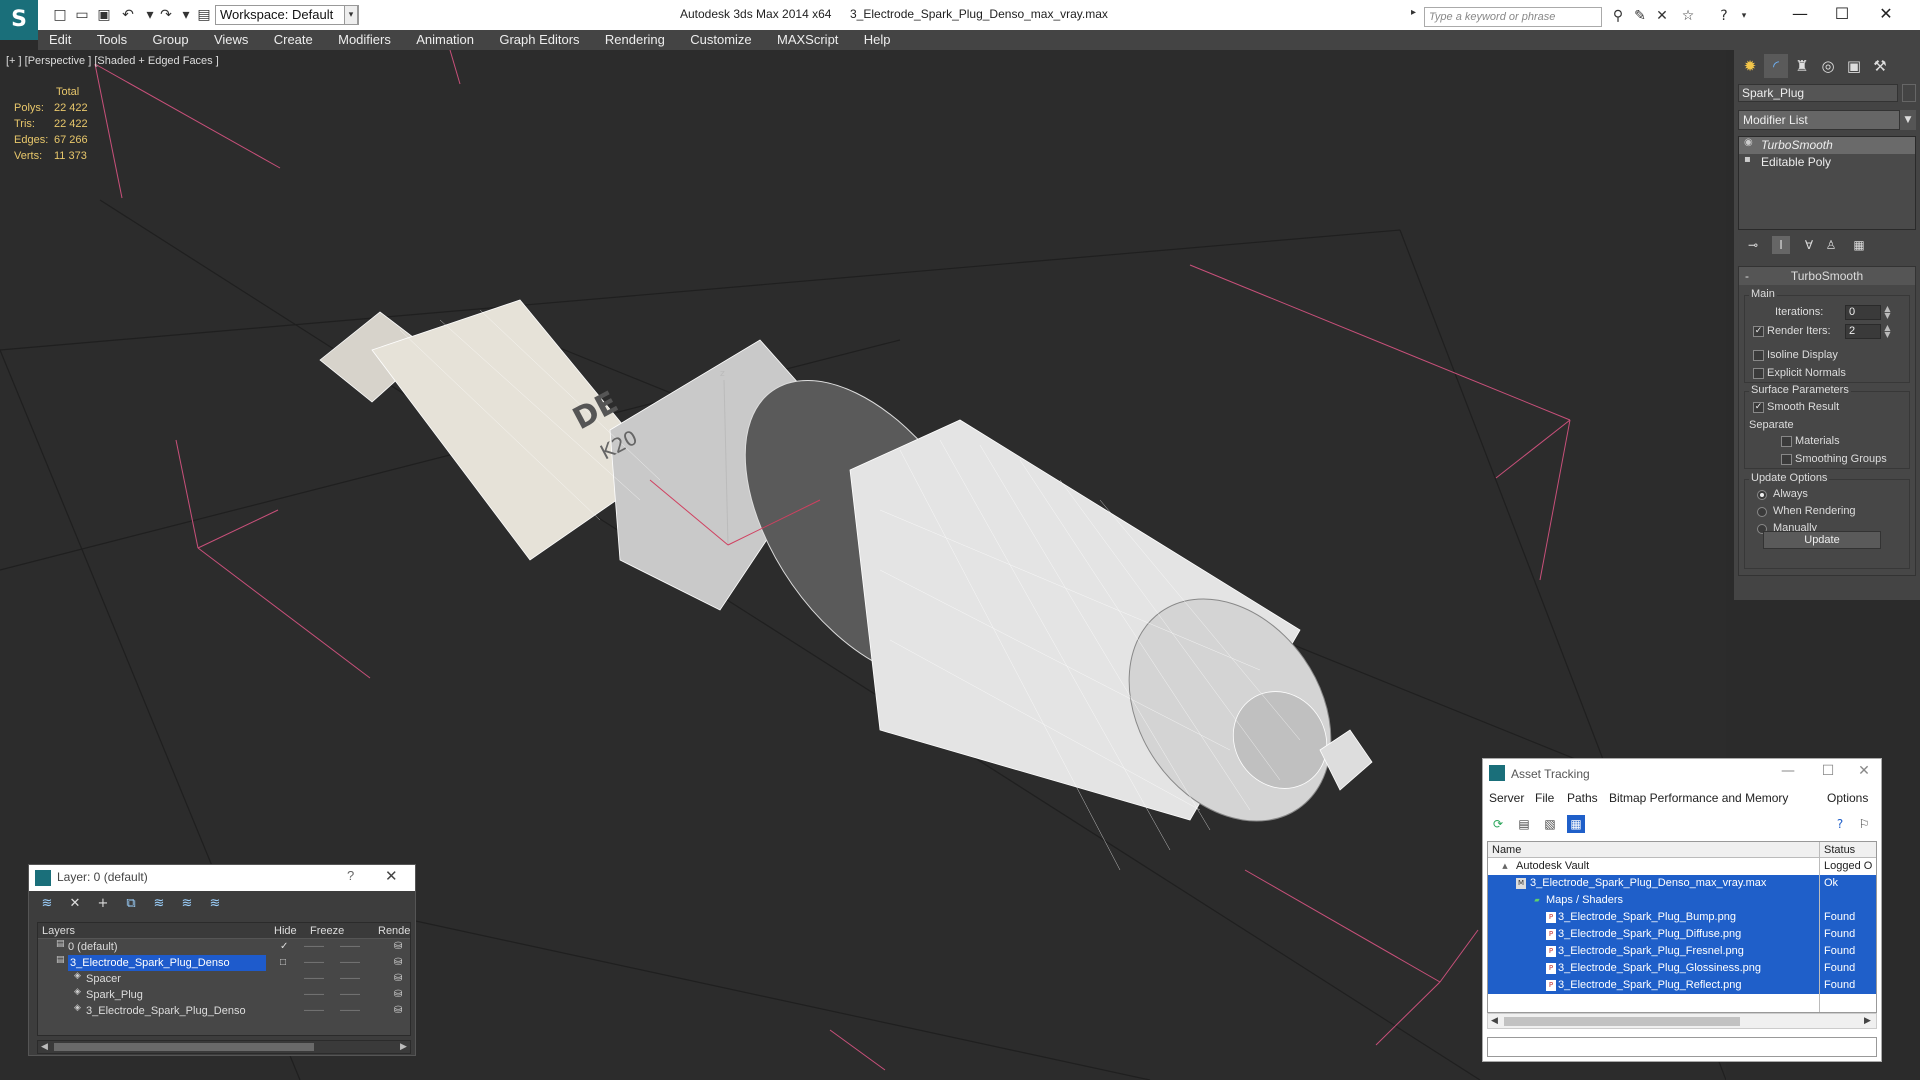 The image size is (1920, 1080). I want to click on layer-row: ◈ Spark_Plug —— —— ⛁, so click(224, 995).